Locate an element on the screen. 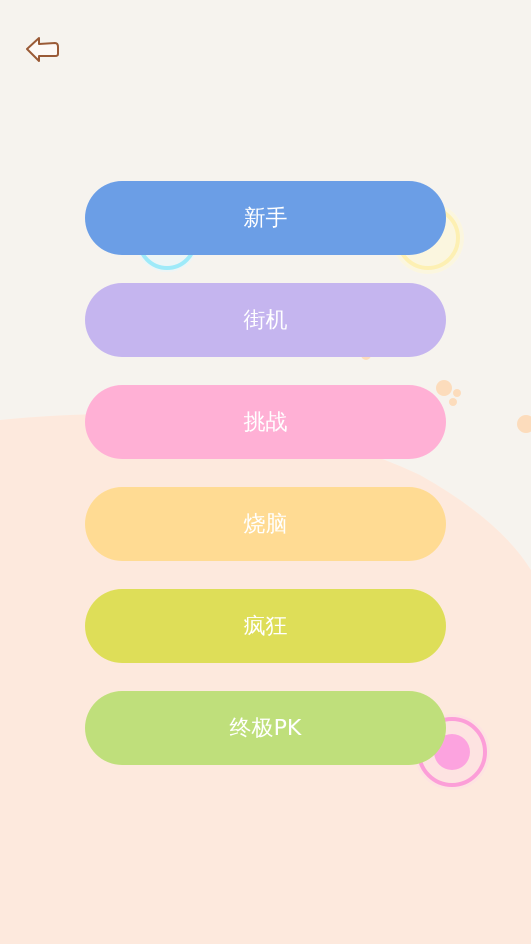  mode-button: 疯狂 is located at coordinates (265, 626).